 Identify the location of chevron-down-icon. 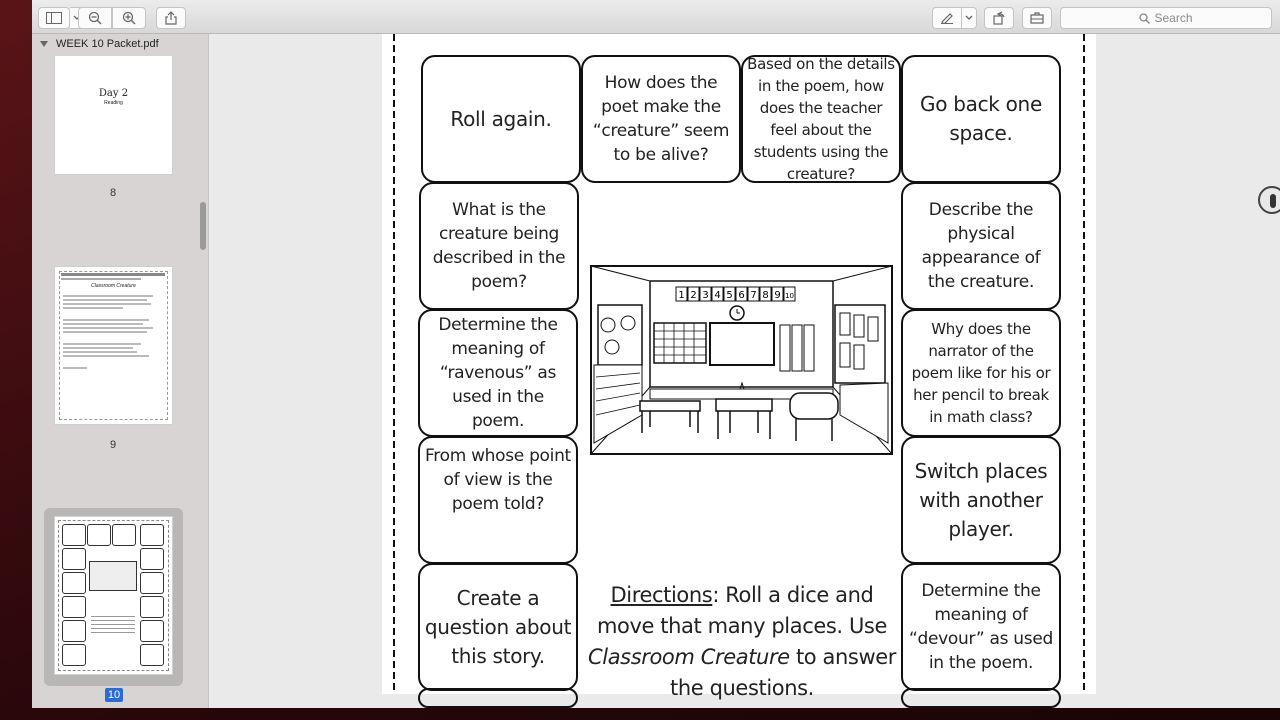
(969, 17).